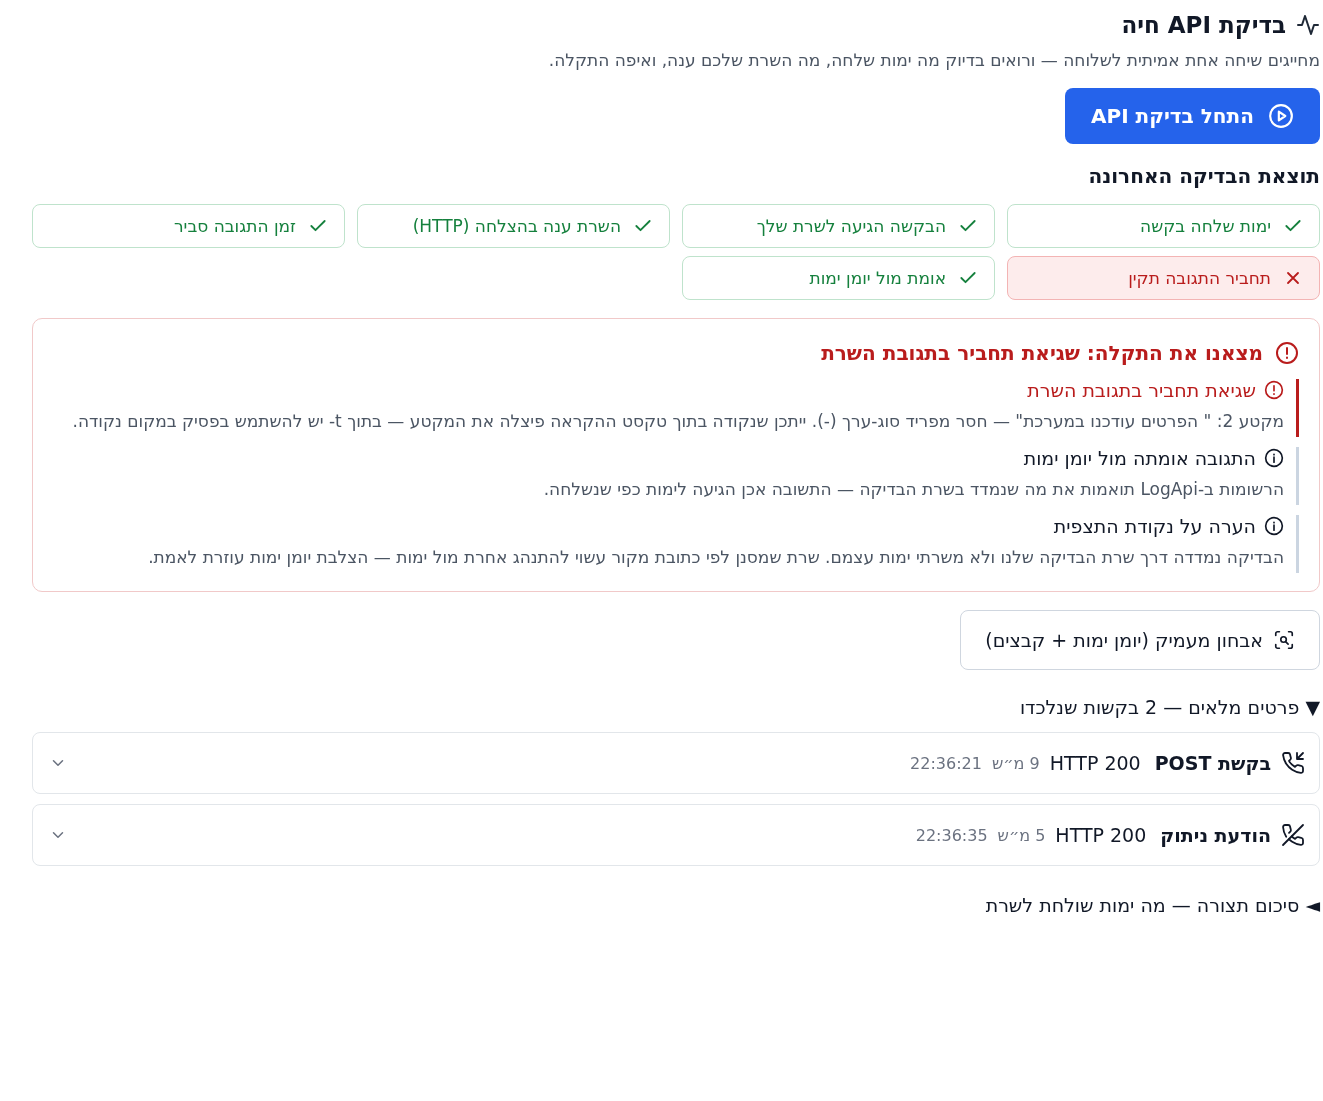  What do you see at coordinates (933, 60) in the screenshot?
I see `page-subtitle: מחייגים שיחה אחת אמיתית לשלוחה — ורואים בדיוק מה ימות שלחה, מה השרת שלכם ענה, ואיפה התקלה.` at bounding box center [933, 60].